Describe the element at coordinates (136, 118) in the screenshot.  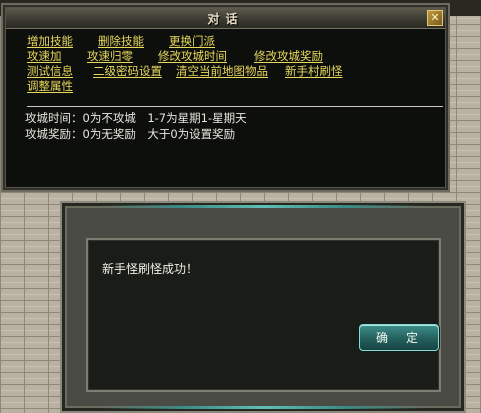
I see `siege-time-info: 攻城时间：0为不攻城 1-7为星期1-星期天` at that location.